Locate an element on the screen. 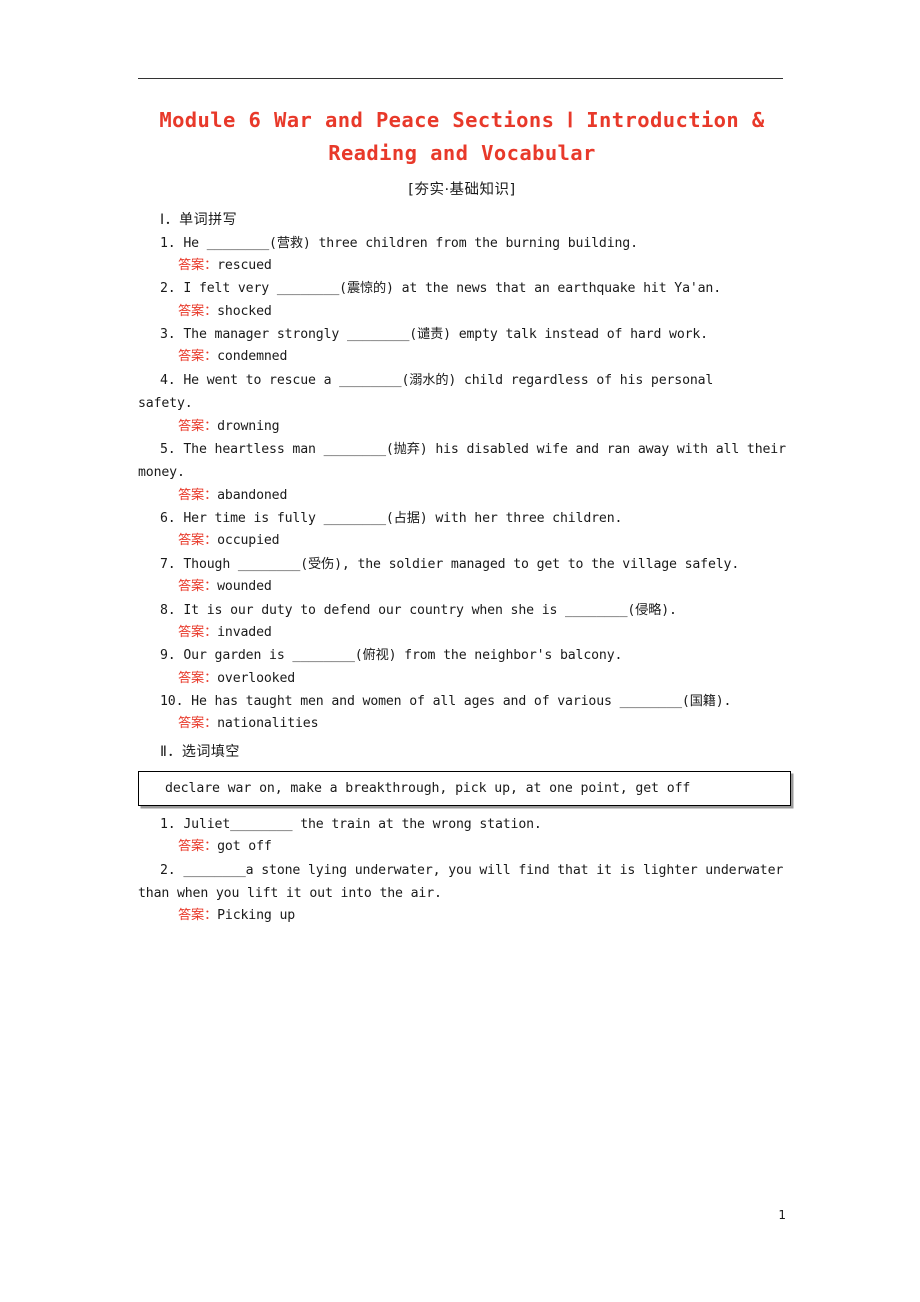 The width and height of the screenshot is (920, 1302). answer-item: 答案：got off is located at coordinates (462, 846).